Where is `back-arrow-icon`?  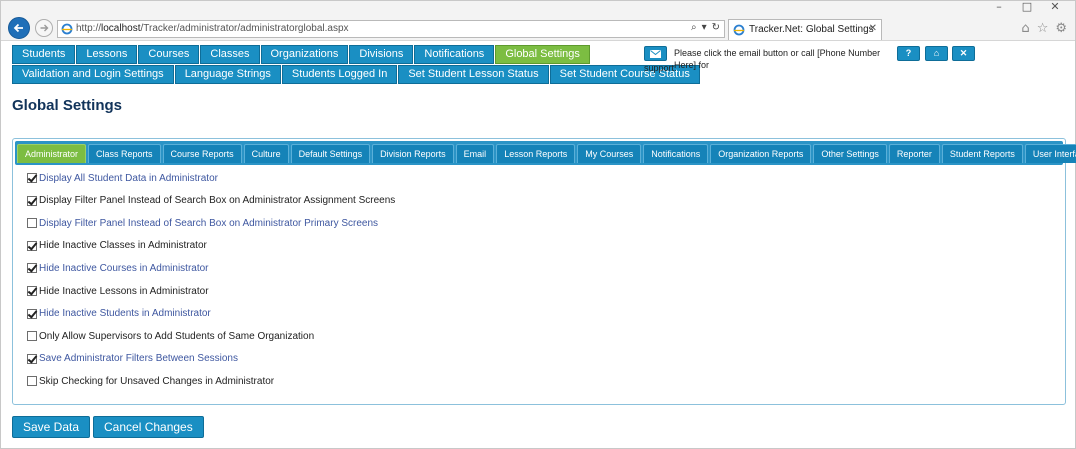
back-arrow-icon is located at coordinates (18, 28).